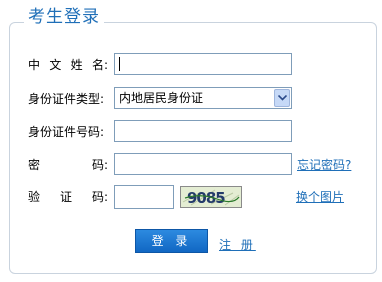 This screenshot has height=282, width=382. What do you see at coordinates (64, 17) in the screenshot?
I see `form-title: 考生登录` at bounding box center [64, 17].